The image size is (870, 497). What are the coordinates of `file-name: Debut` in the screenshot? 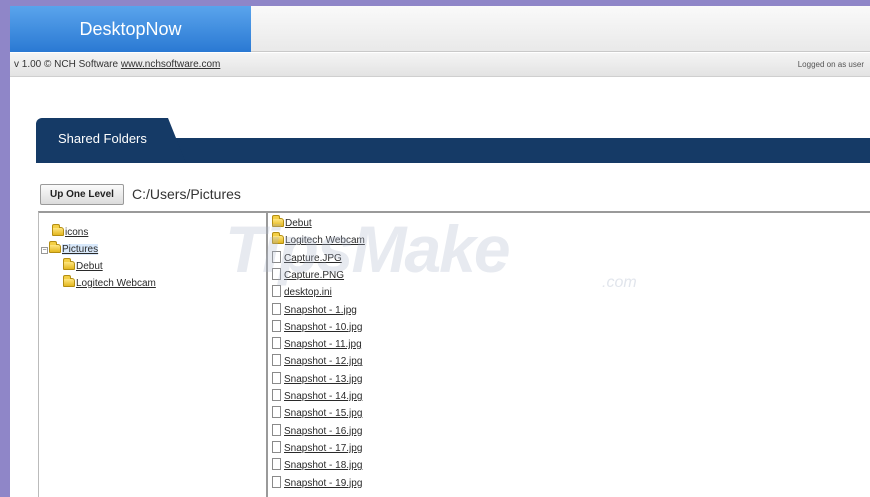 It's located at (298, 223).